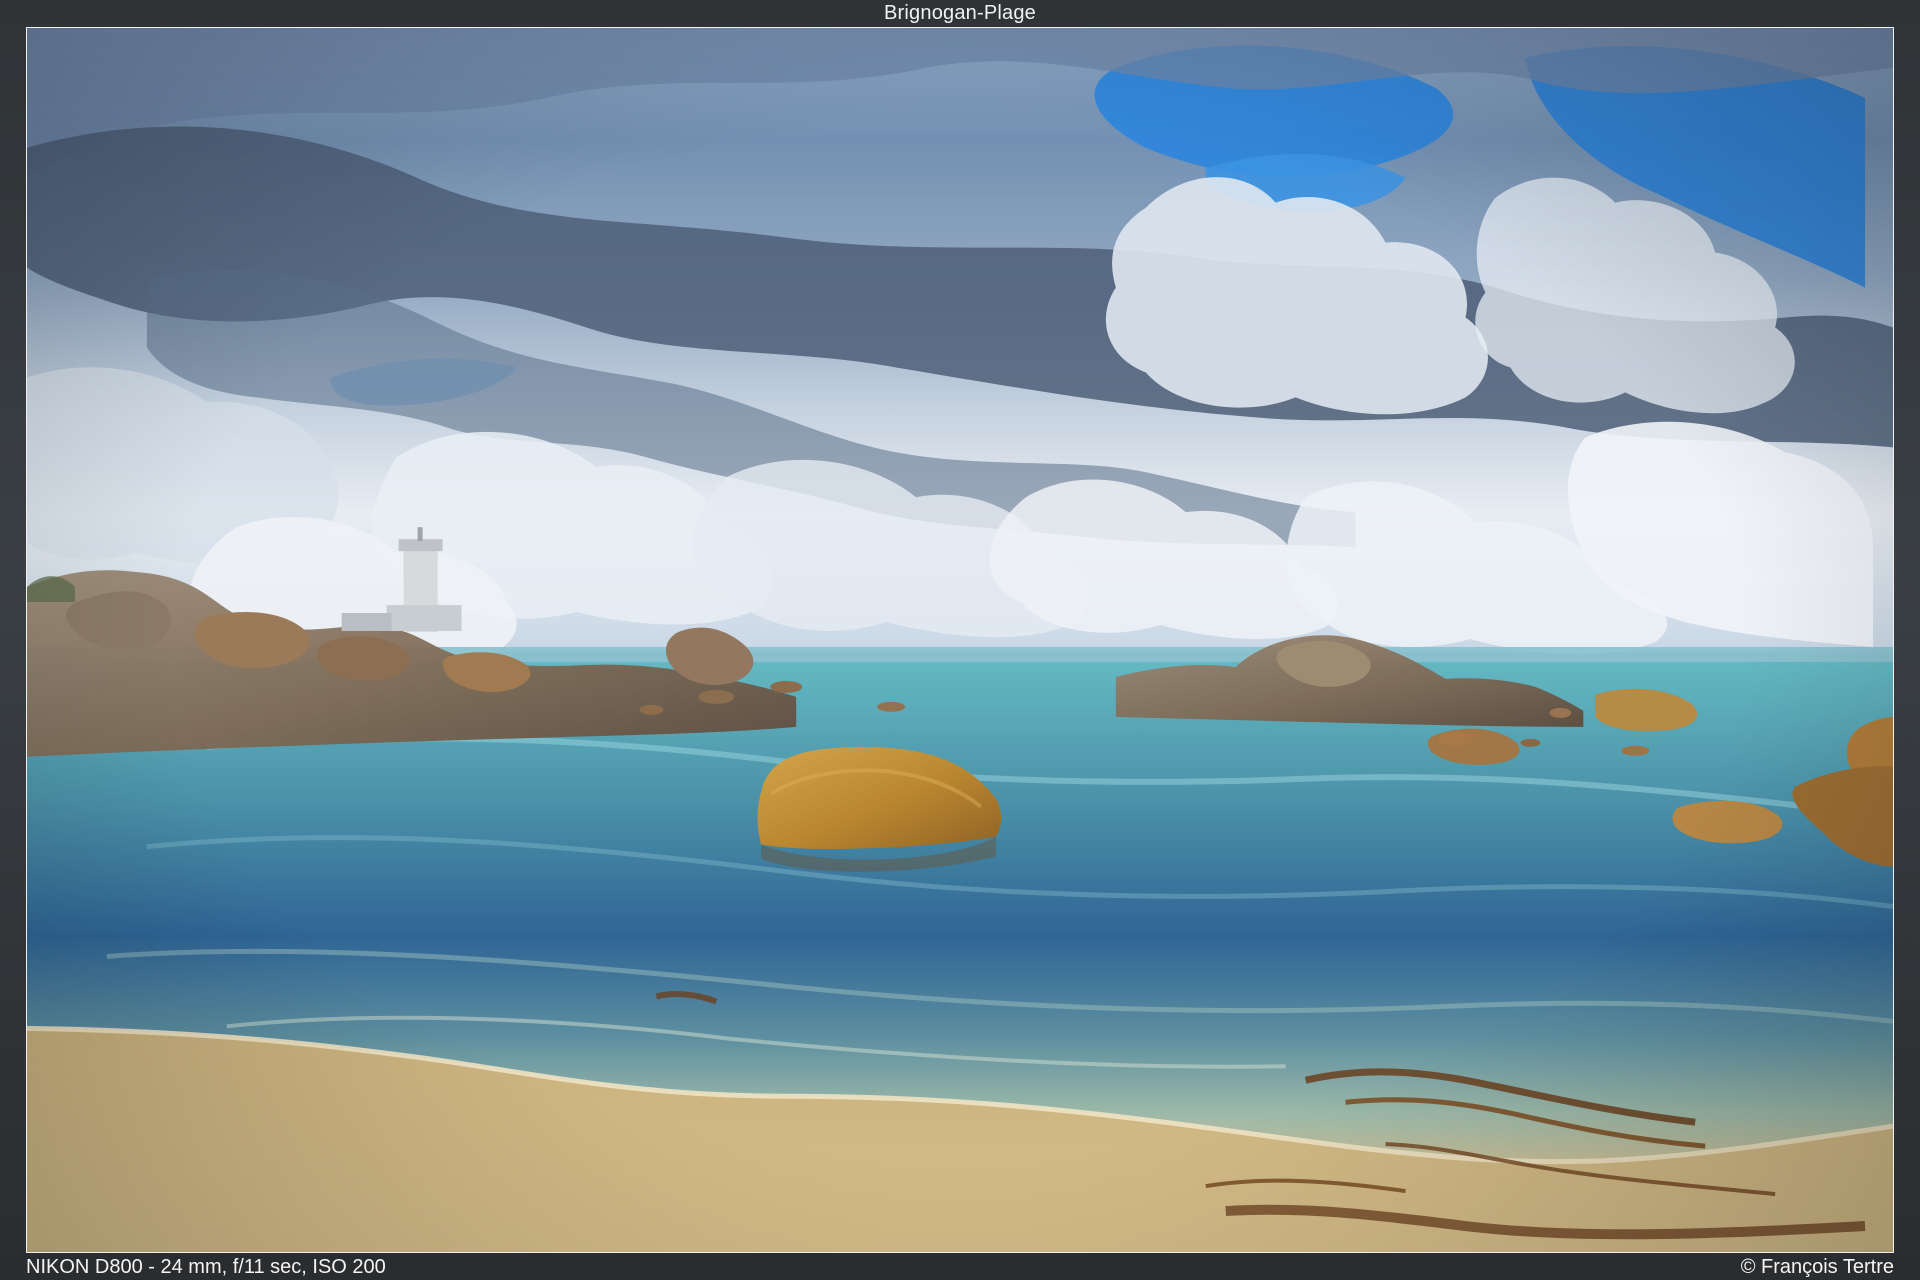 This screenshot has width=1920, height=1280. Describe the element at coordinates (206, 1267) in the screenshot. I see `camera-caption: NIKON D800 - 24 mm, f/11 sec, ISO 200` at that location.